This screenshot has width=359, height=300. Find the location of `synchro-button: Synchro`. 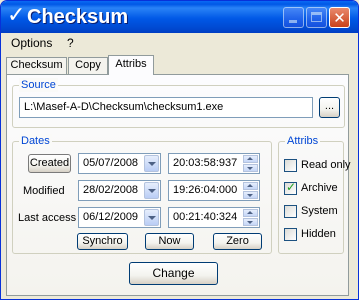

synchro-button: Synchro is located at coordinates (102, 241).